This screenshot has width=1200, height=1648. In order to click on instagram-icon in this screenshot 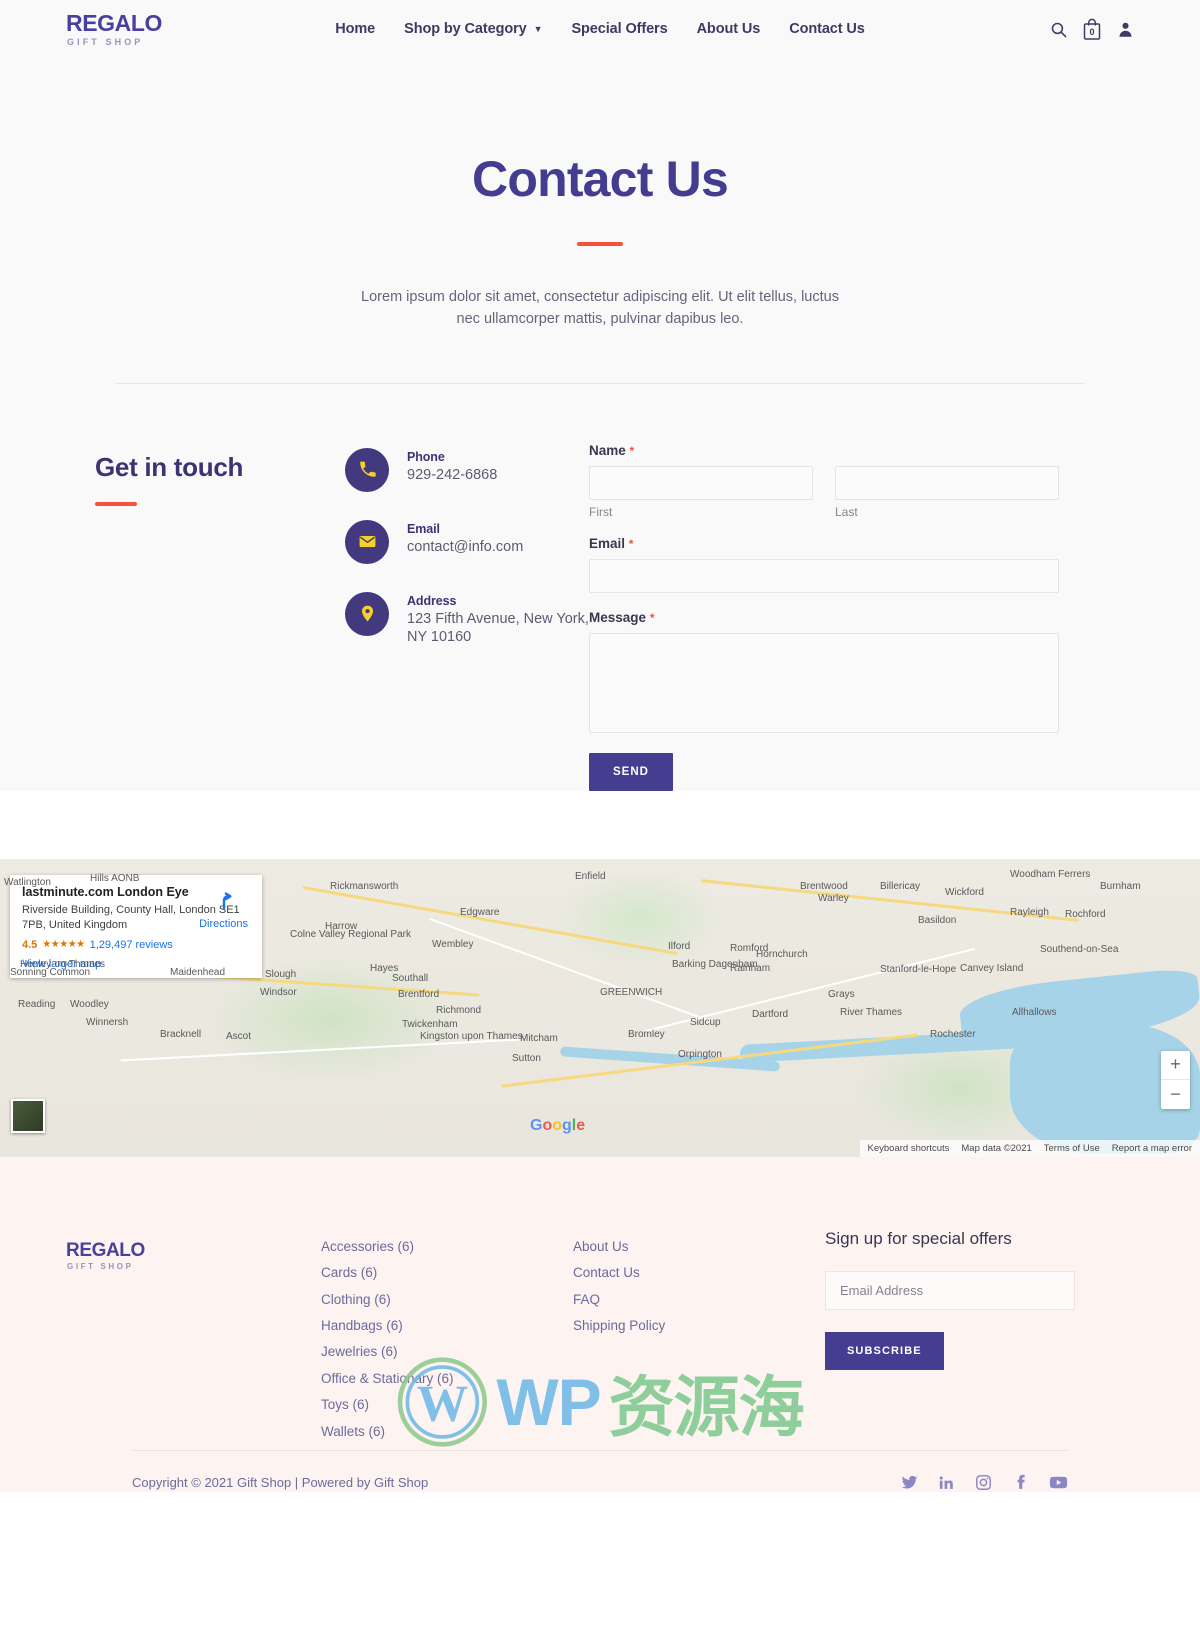, I will do `click(983, 1482)`.